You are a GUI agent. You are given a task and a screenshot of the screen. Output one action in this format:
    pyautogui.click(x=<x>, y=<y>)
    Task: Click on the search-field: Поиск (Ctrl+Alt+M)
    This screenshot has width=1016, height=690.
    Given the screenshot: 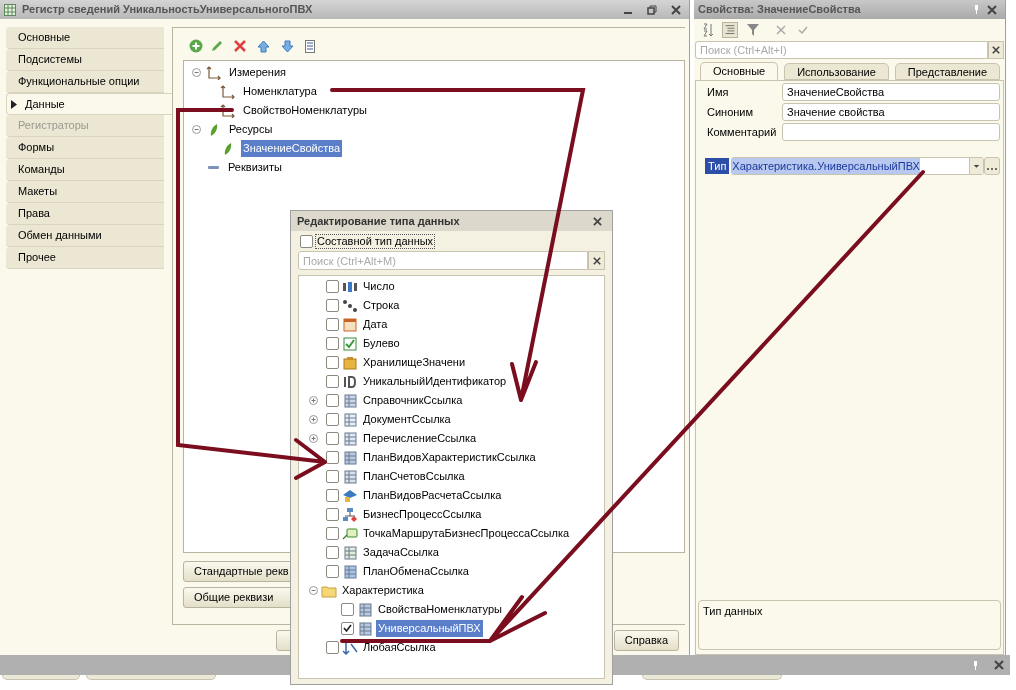 What is the action you would take?
    pyautogui.click(x=443, y=260)
    